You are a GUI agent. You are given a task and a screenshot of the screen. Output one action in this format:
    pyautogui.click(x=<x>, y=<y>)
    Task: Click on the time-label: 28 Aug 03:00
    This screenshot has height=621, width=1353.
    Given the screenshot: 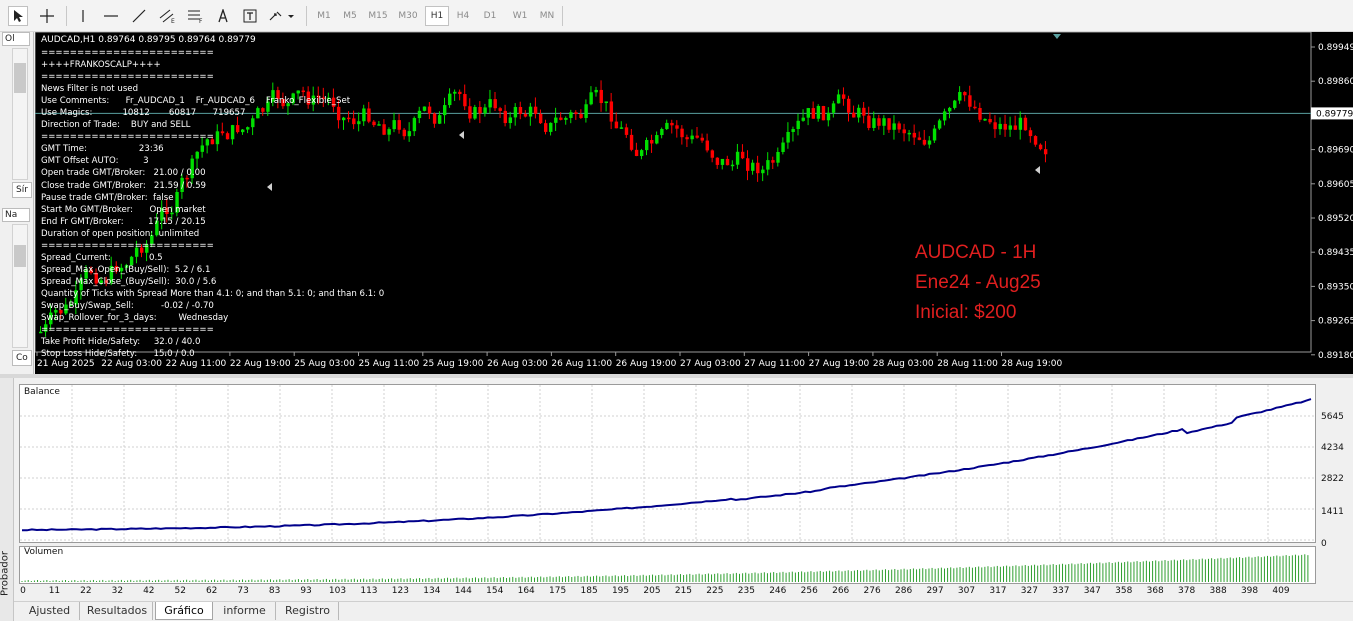 What is the action you would take?
    pyautogui.click(x=903, y=364)
    